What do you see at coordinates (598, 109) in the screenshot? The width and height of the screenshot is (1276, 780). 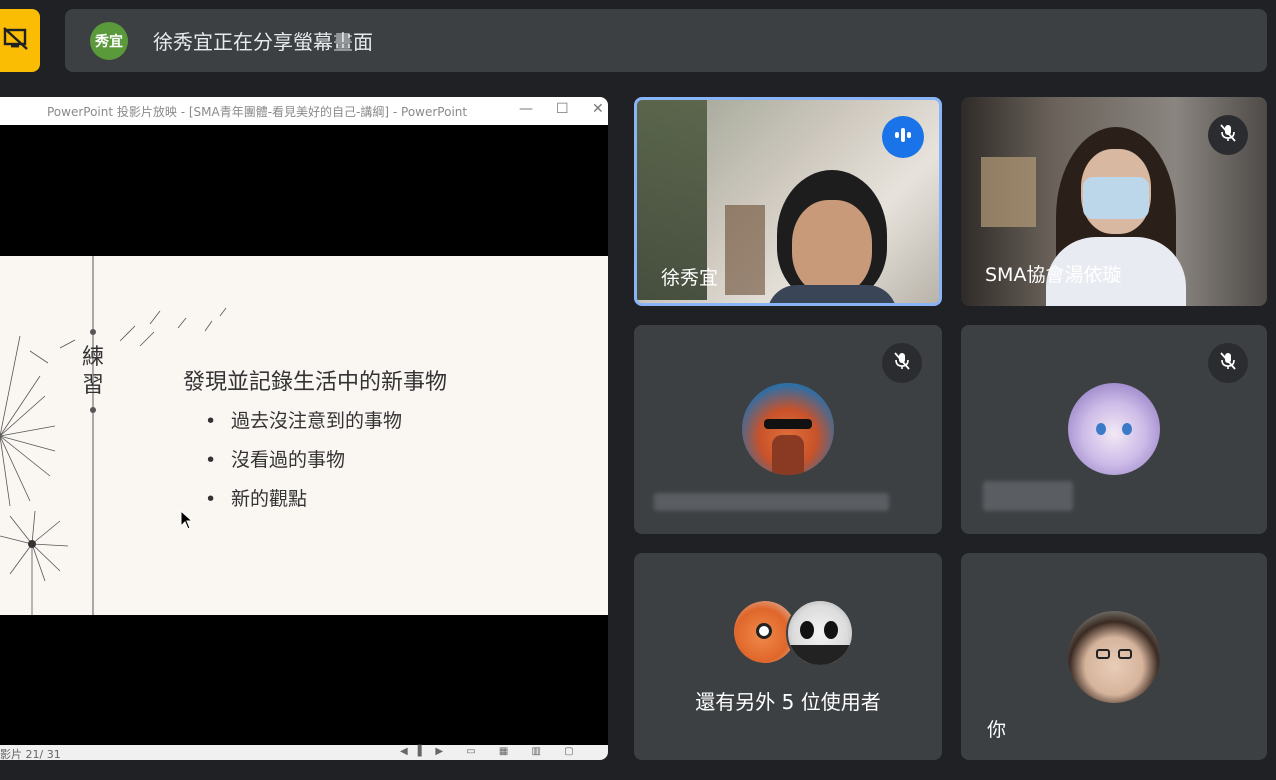 I see `close-icon: ✕` at bounding box center [598, 109].